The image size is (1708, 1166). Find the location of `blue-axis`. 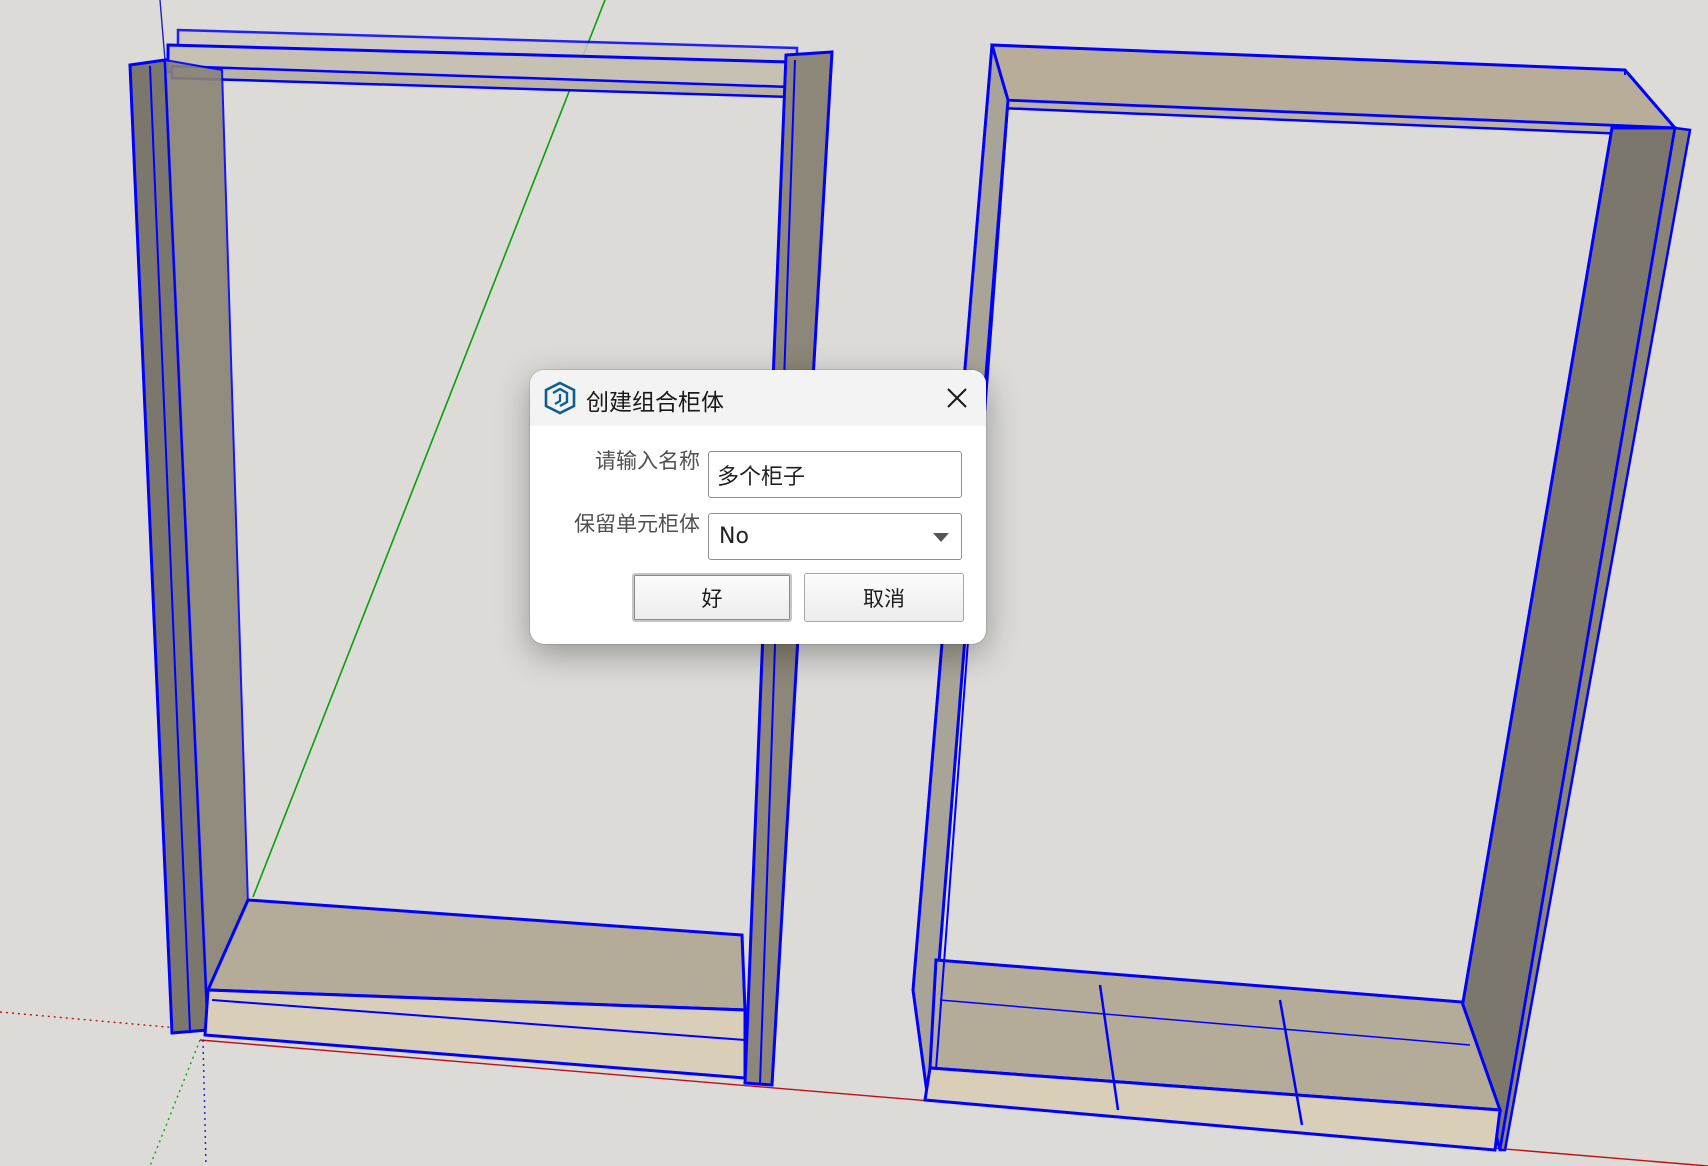

blue-axis is located at coordinates (162, 30).